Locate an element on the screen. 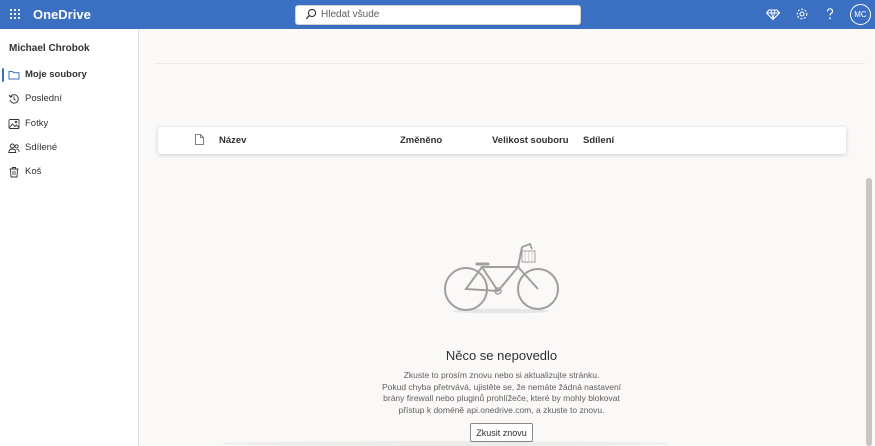 This screenshot has height=446, width=875. sidebar-item-label: Poslední is located at coordinates (43, 98).